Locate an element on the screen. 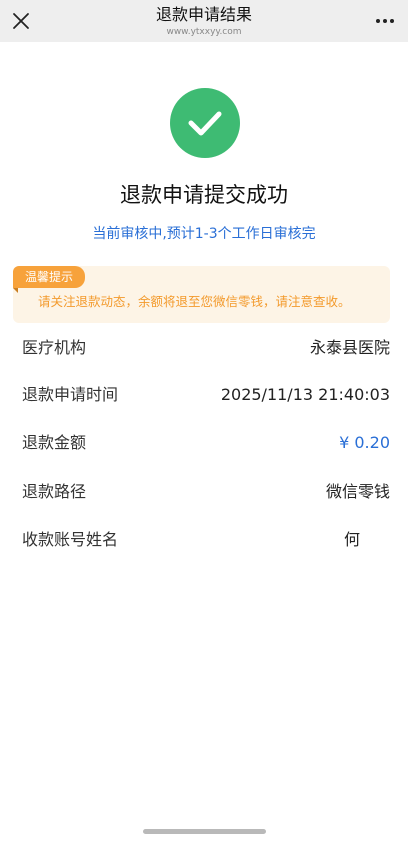 This screenshot has height=843, width=408. home-indicator is located at coordinates (204, 831).